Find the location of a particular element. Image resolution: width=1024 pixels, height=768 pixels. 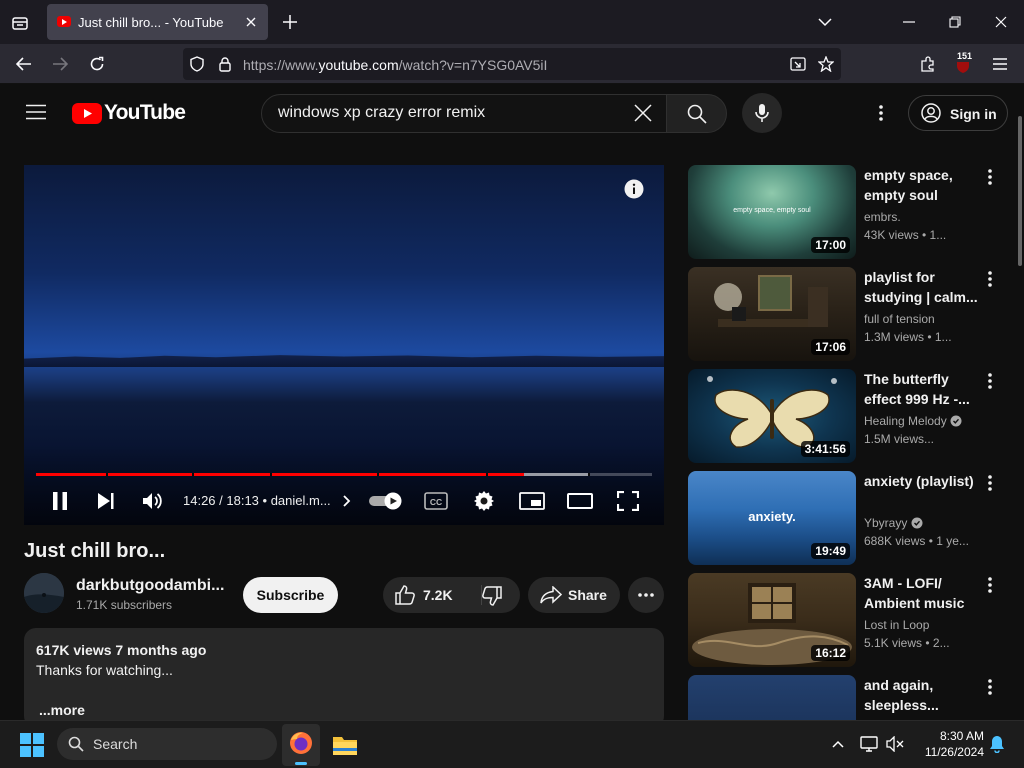

pause-button is located at coordinates (60, 501).